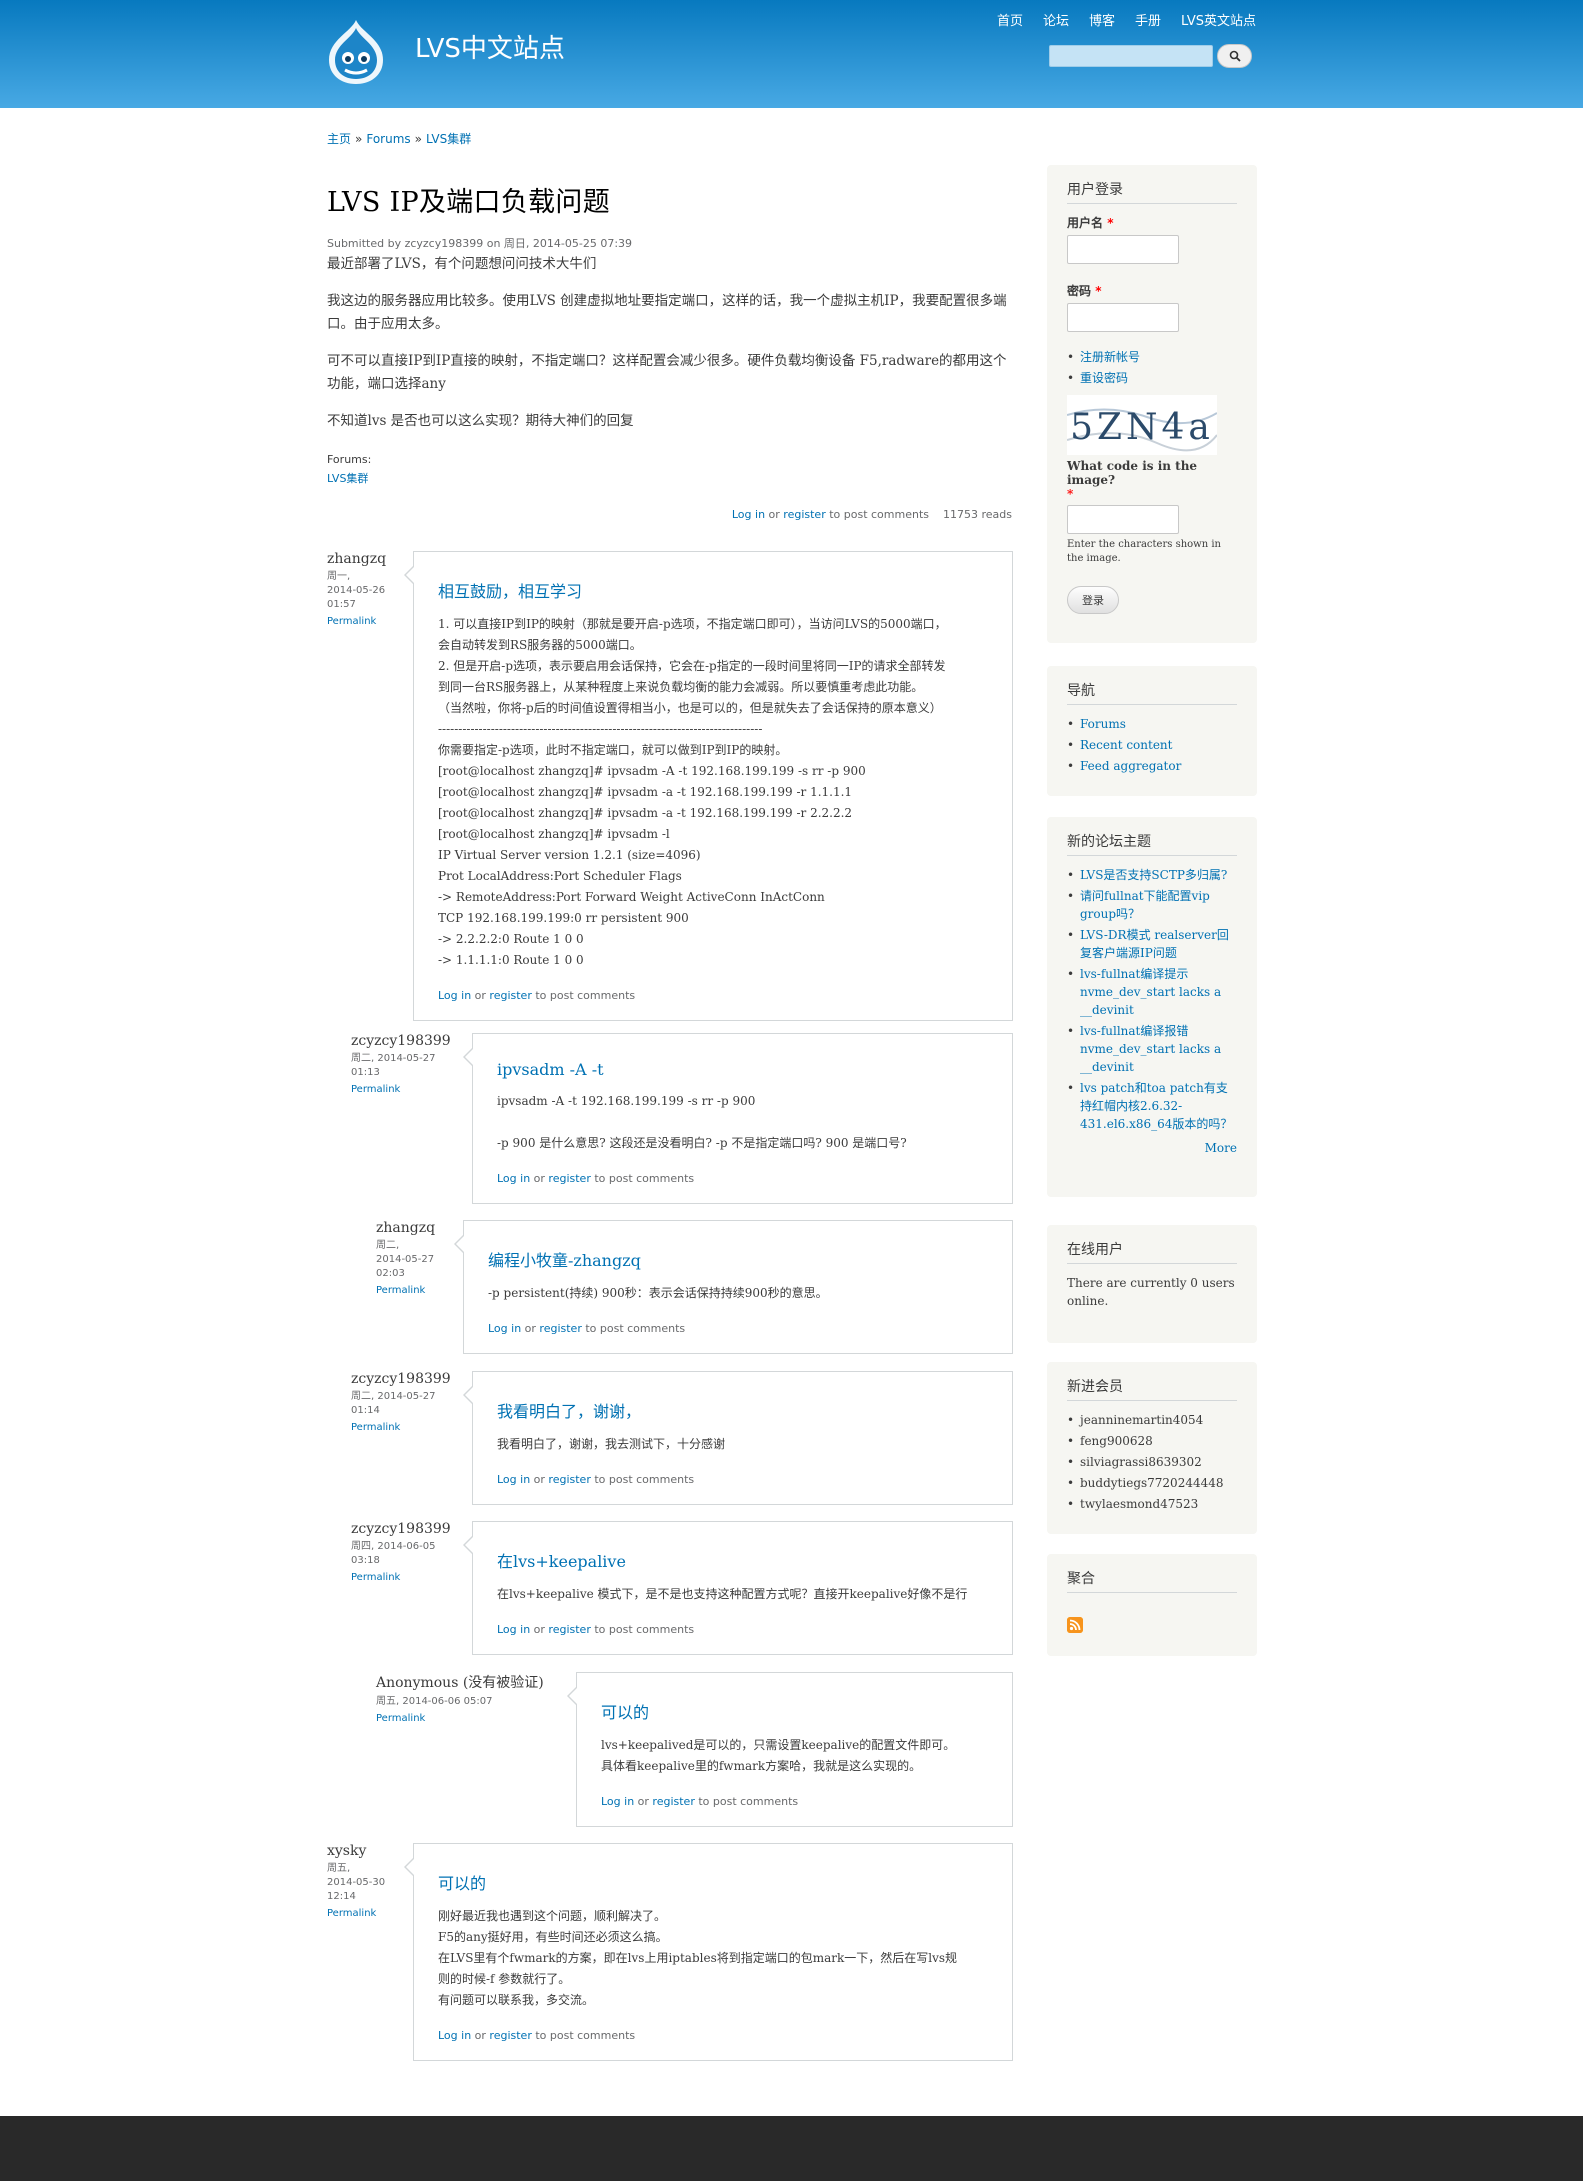 The image size is (1583, 2181). What do you see at coordinates (1145, 905) in the screenshot?
I see `forum-topic-link: 请问fullnat下能配置vip group吗？` at bounding box center [1145, 905].